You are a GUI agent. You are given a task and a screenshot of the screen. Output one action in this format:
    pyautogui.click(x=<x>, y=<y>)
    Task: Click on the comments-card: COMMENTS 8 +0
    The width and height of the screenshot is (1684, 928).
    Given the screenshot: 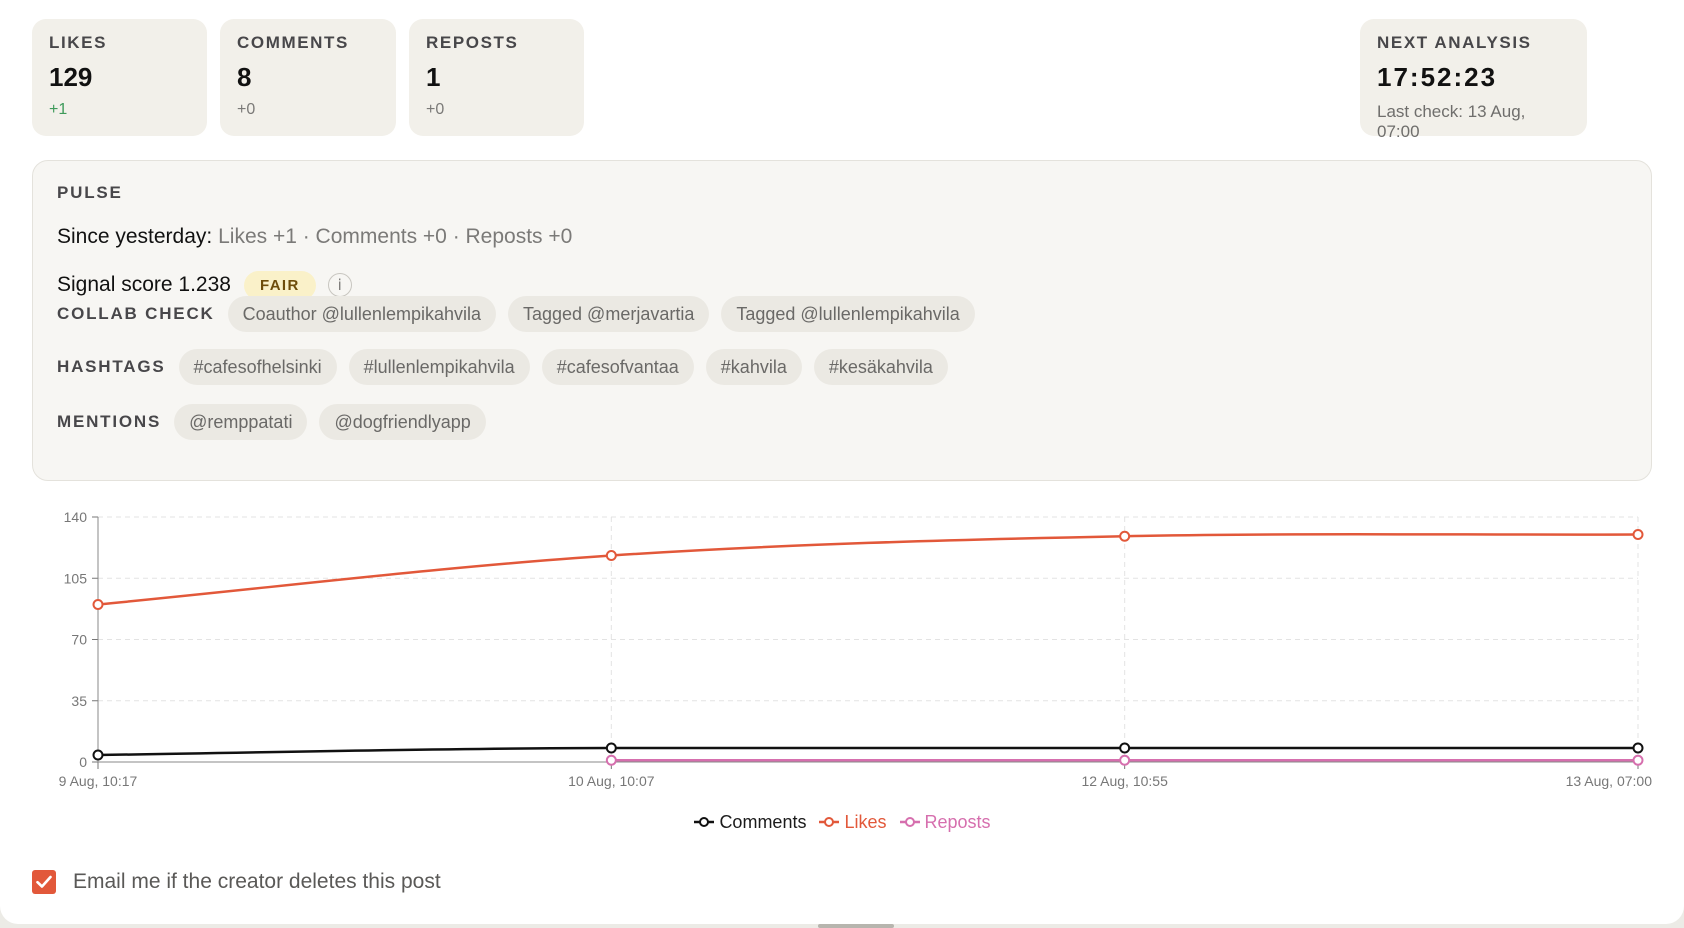 What is the action you would take?
    pyautogui.click(x=308, y=77)
    